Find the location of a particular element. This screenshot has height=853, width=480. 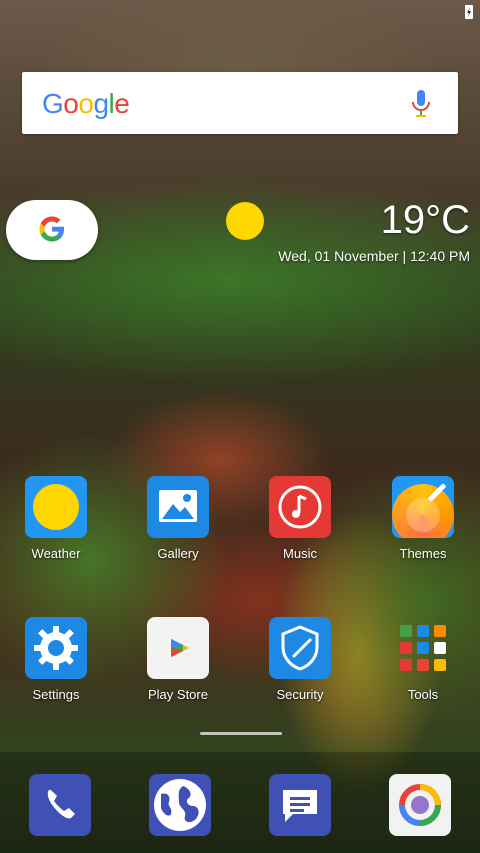

app-themes: Themes is located at coordinates (423, 518).